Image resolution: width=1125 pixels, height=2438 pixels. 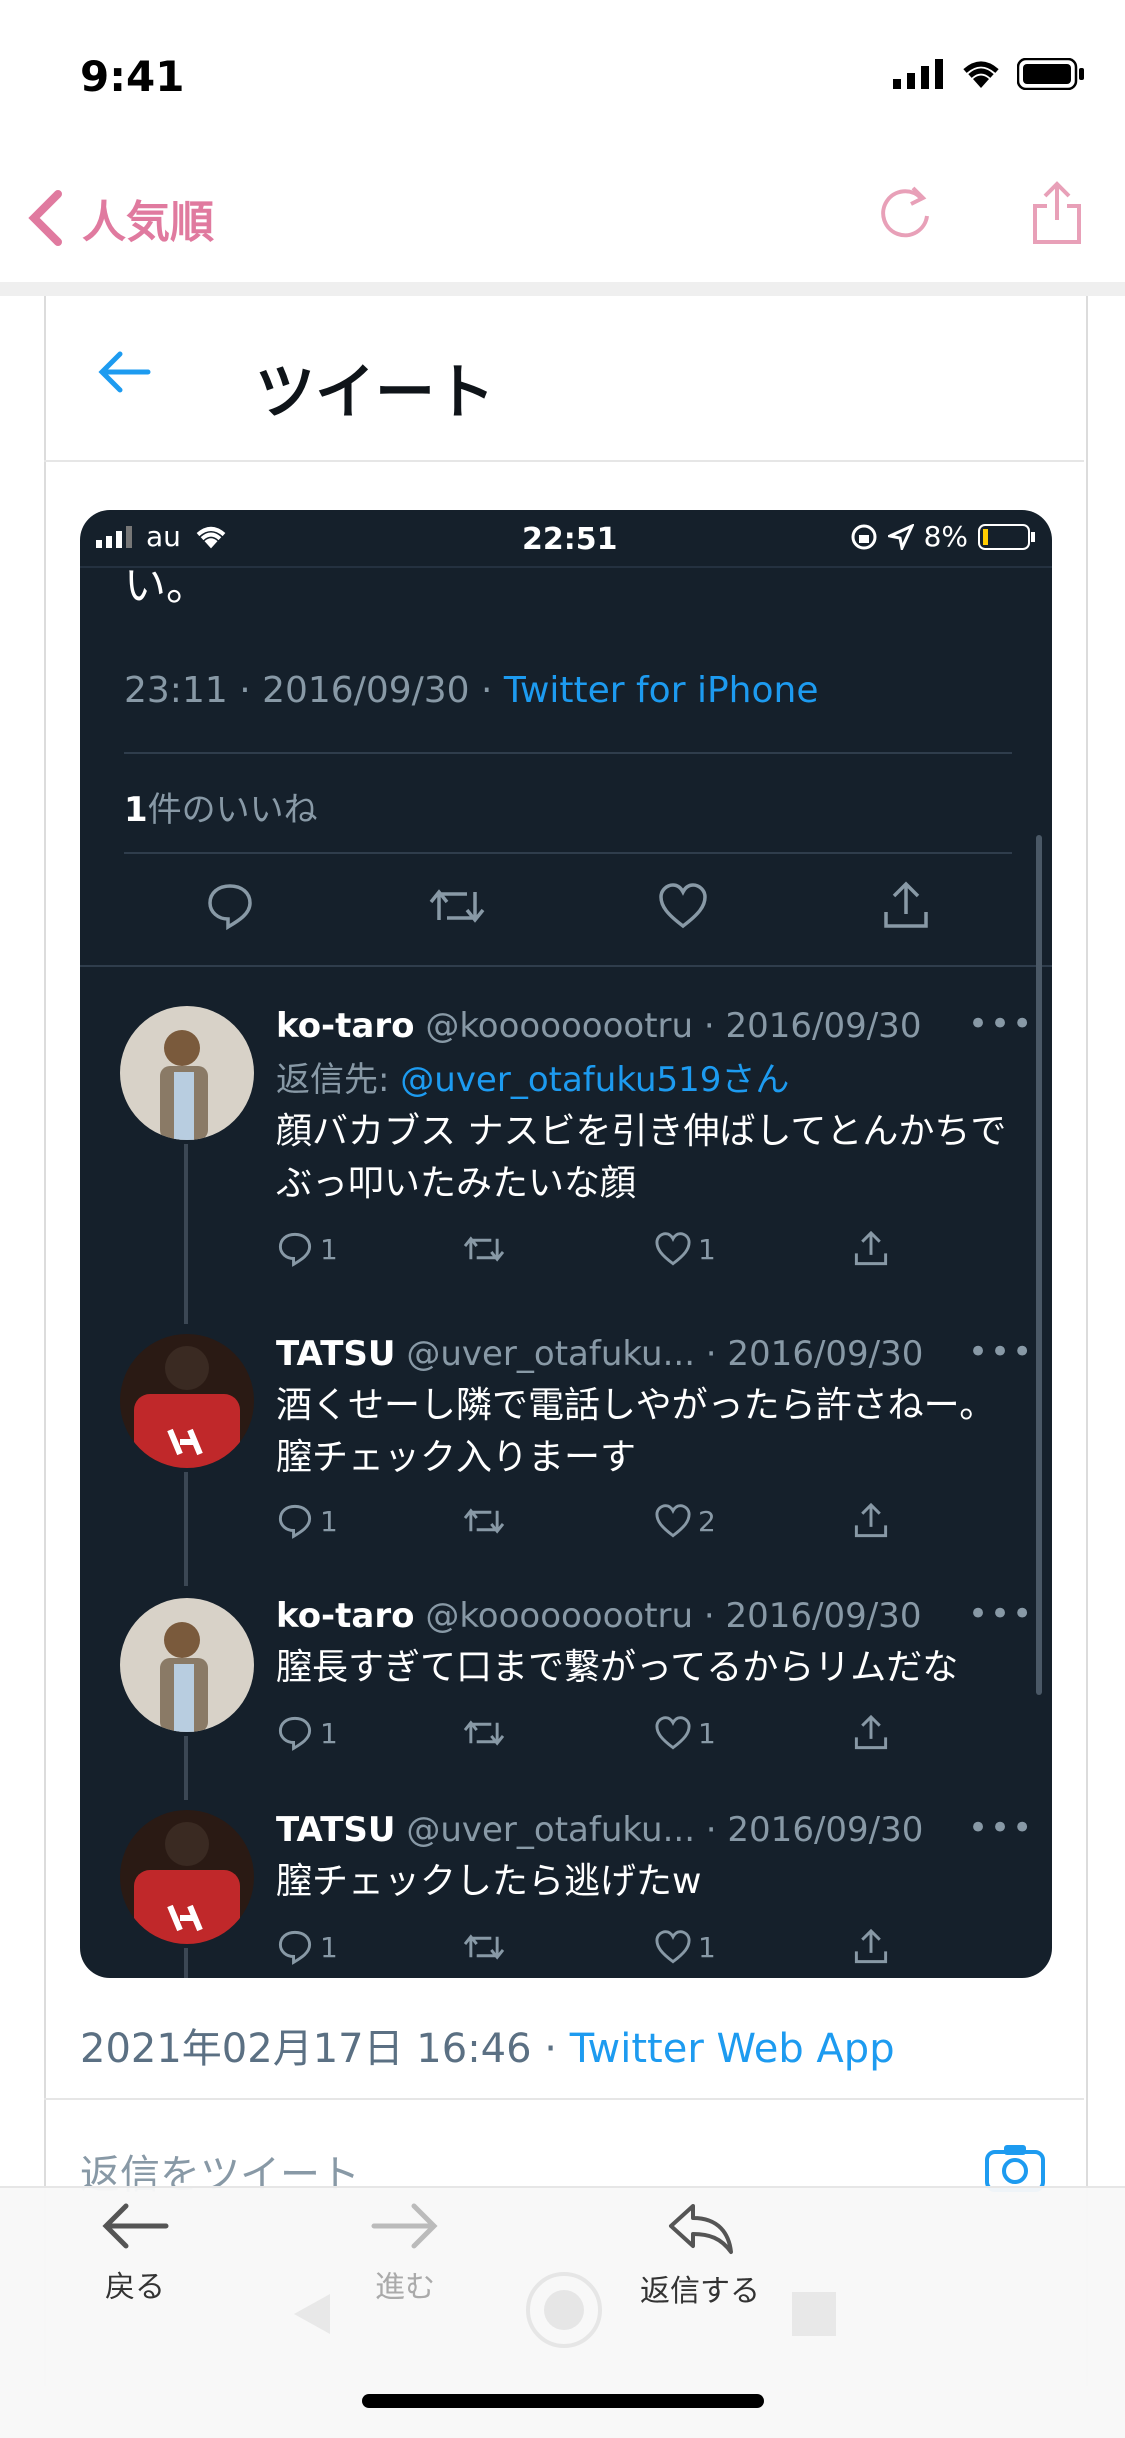 I want to click on reply-to-label: 返信先:, so click(x=338, y=1080).